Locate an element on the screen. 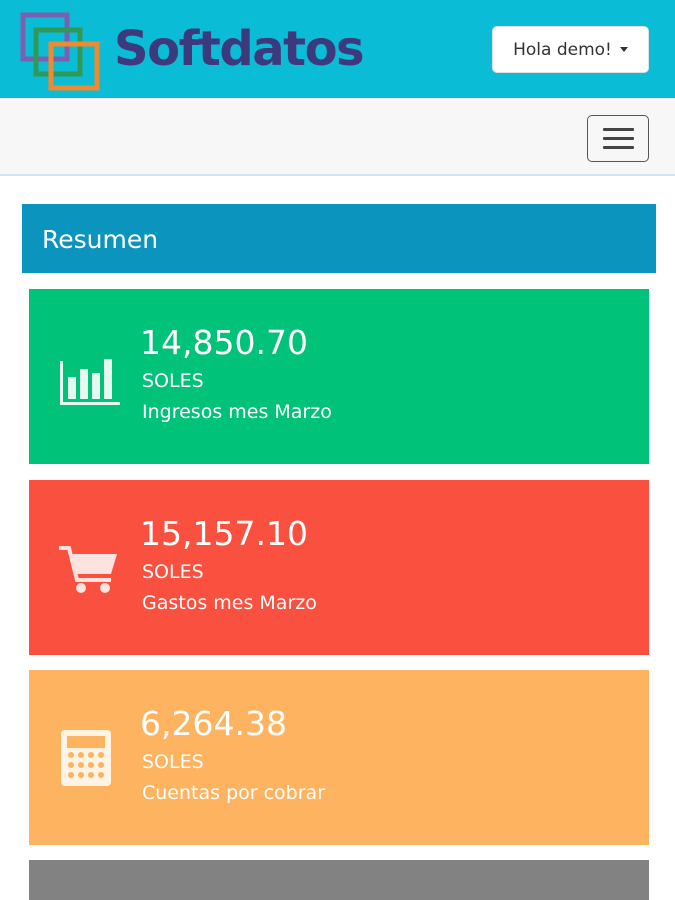 The image size is (675, 900). top-header: Softdatos Hola demo! is located at coordinates (337, 49).